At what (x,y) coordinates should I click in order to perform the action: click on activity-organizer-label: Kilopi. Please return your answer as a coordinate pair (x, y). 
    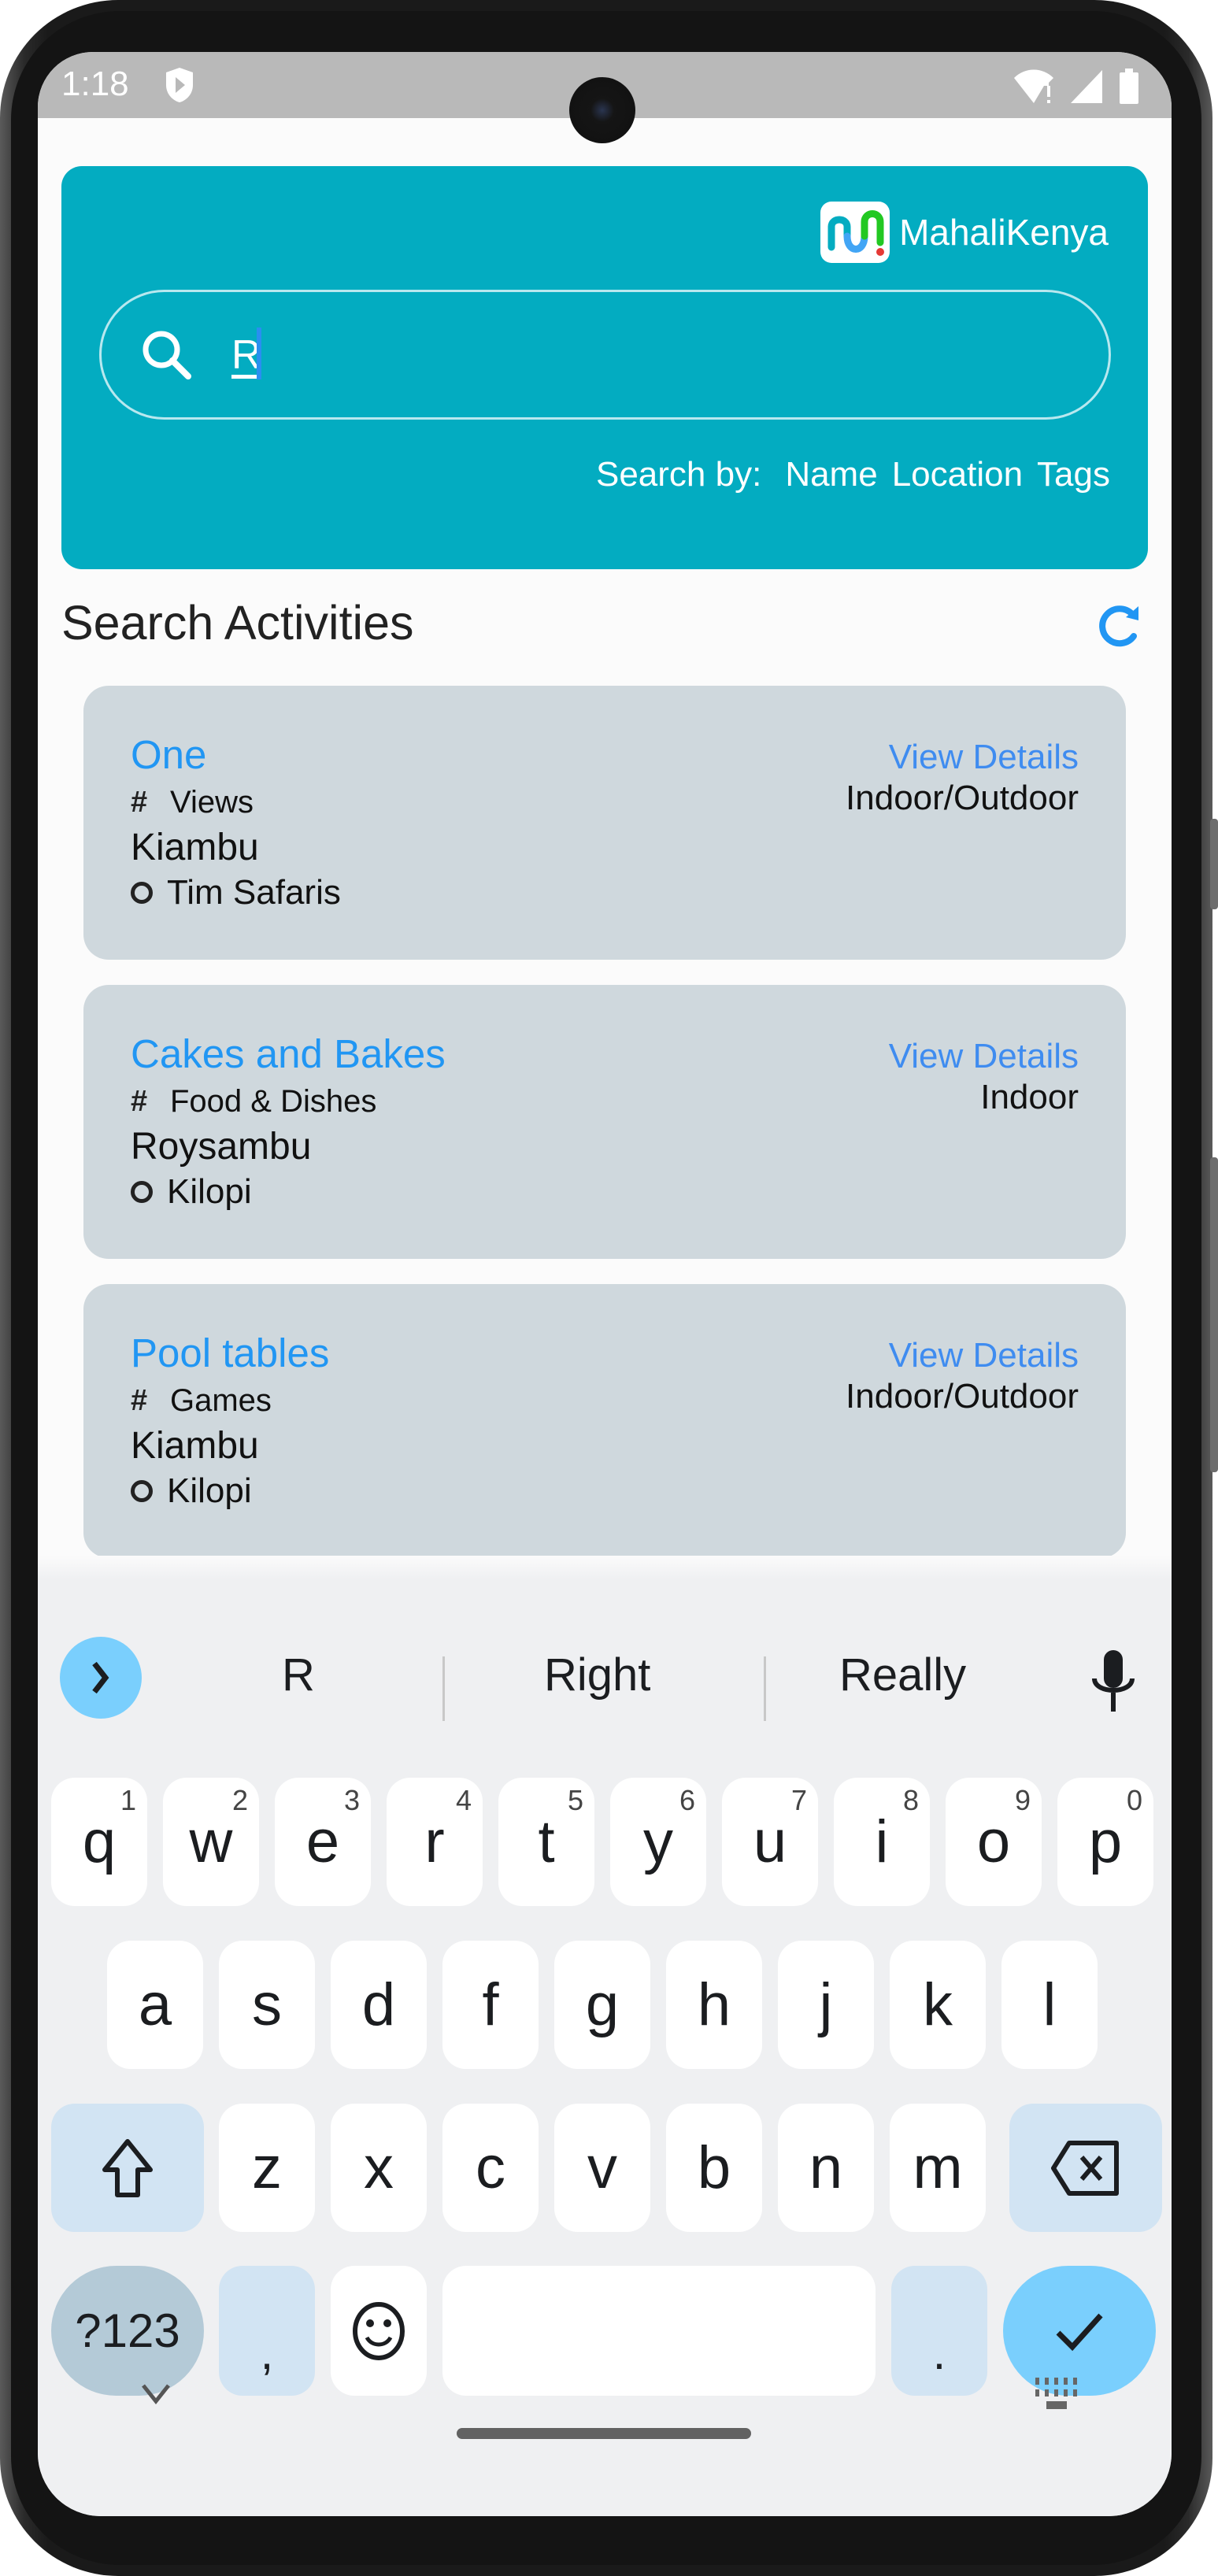
    Looking at the image, I should click on (209, 1191).